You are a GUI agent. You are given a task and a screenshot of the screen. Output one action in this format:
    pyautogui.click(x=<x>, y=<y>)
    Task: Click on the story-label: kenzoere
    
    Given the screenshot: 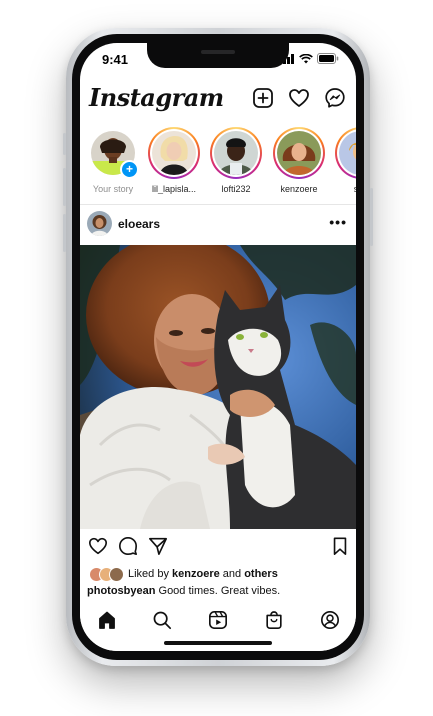 What is the action you would take?
    pyautogui.click(x=299, y=189)
    